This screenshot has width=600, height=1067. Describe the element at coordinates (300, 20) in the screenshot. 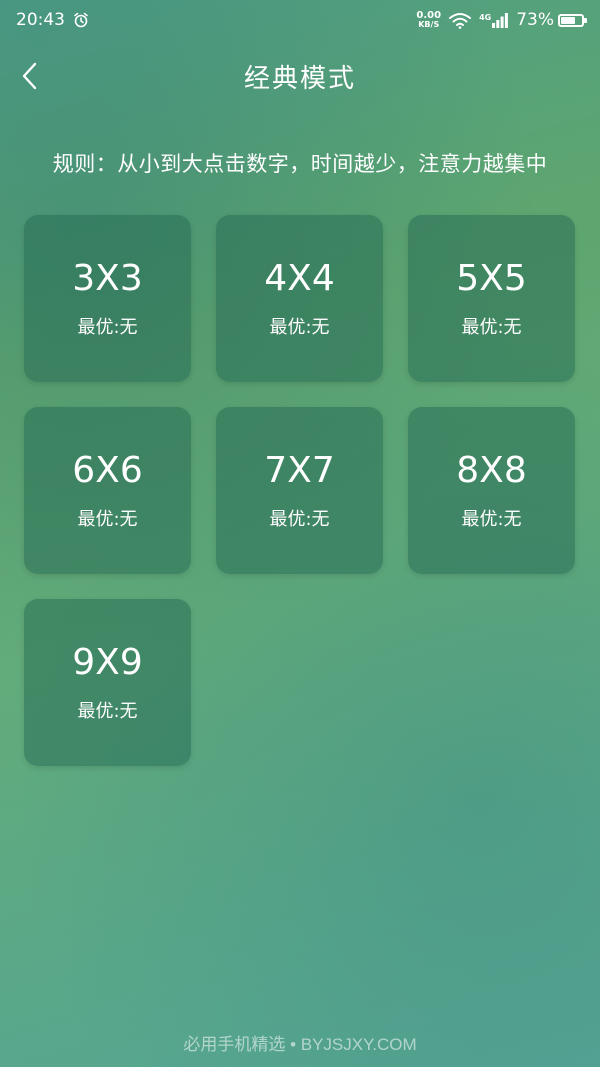

I see `status-bar: 20:43 0.00 KB/S 4G 73%` at that location.